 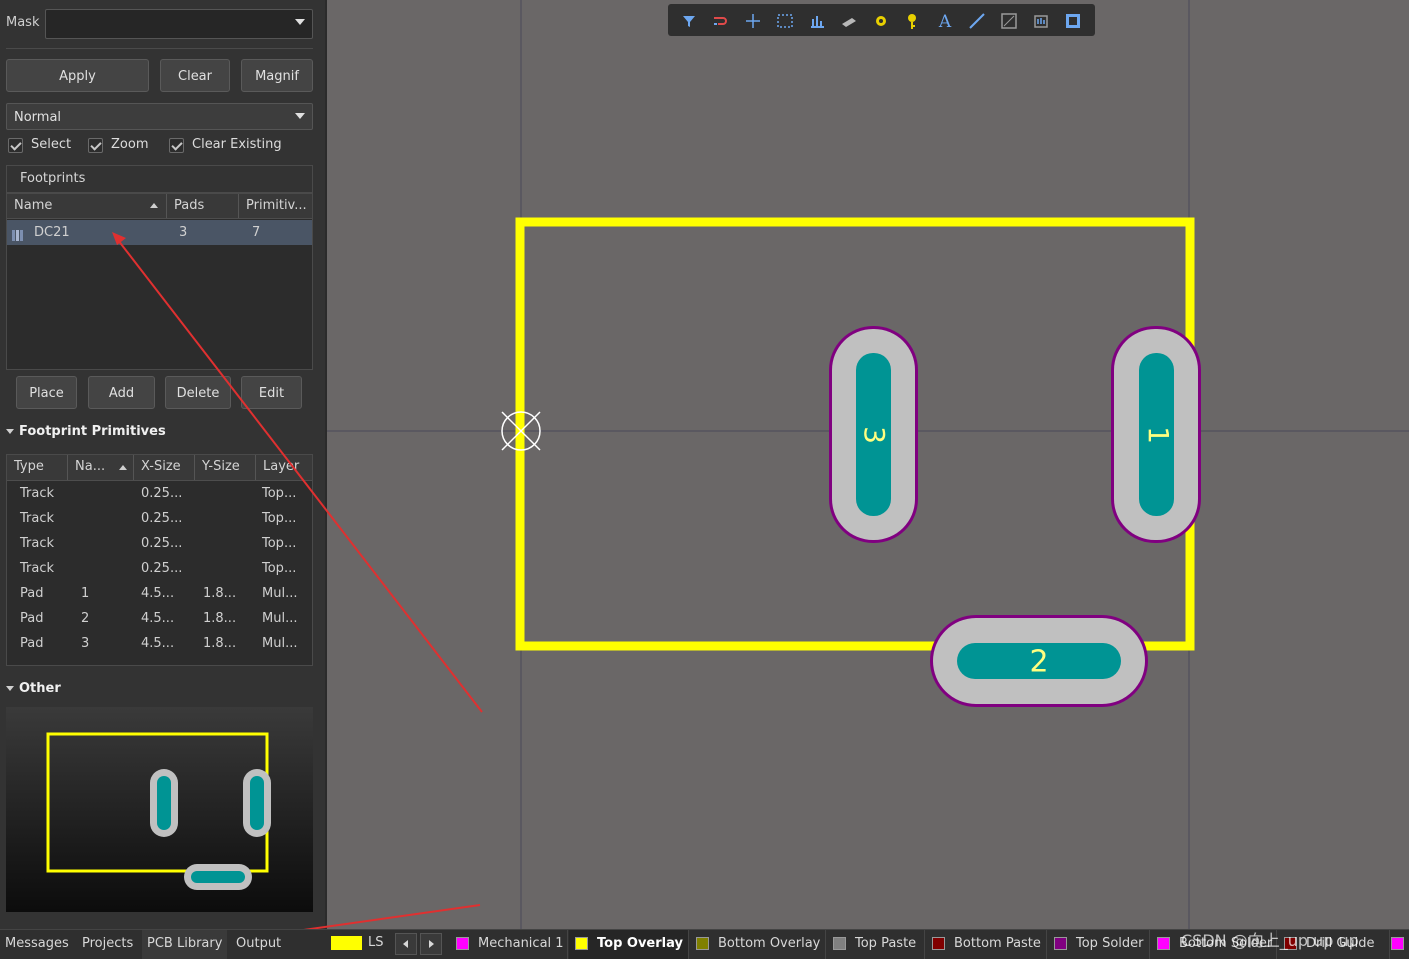 What do you see at coordinates (10, 688) in the screenshot?
I see `collapse-icon` at bounding box center [10, 688].